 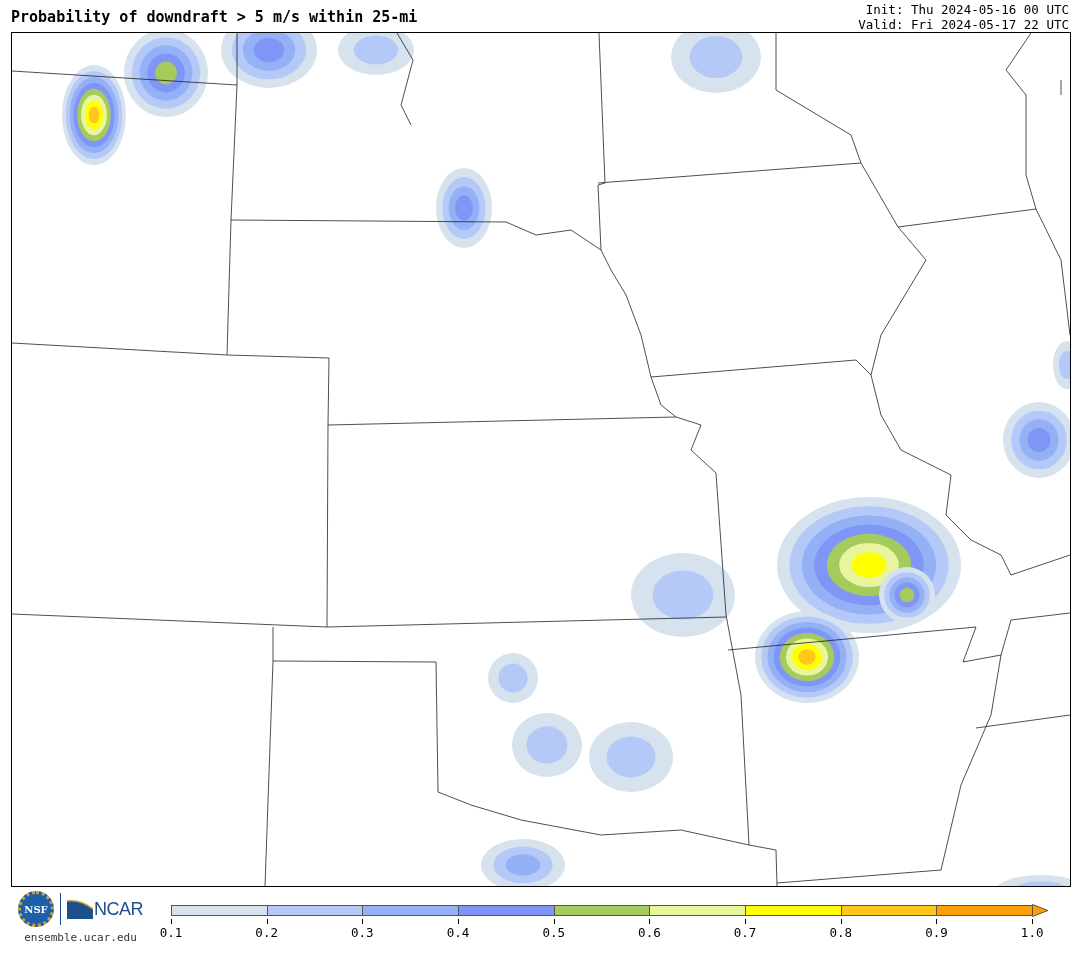 I want to click on ncar-logo-text: NCAR, so click(x=118, y=909).